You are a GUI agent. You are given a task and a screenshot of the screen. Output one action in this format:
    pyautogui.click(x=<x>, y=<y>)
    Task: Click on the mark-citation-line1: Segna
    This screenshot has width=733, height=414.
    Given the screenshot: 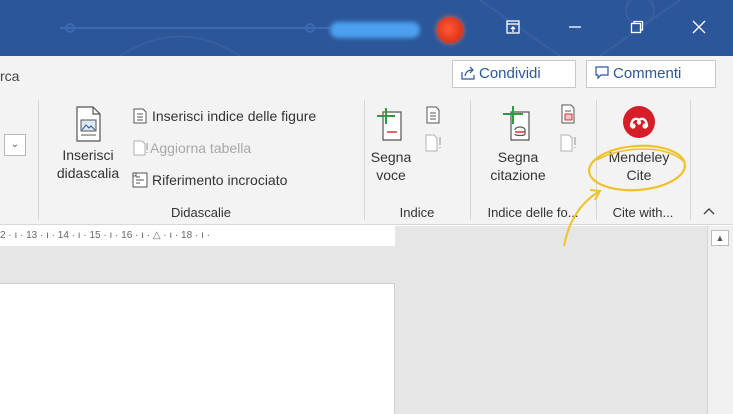 What is the action you would take?
    pyautogui.click(x=518, y=157)
    